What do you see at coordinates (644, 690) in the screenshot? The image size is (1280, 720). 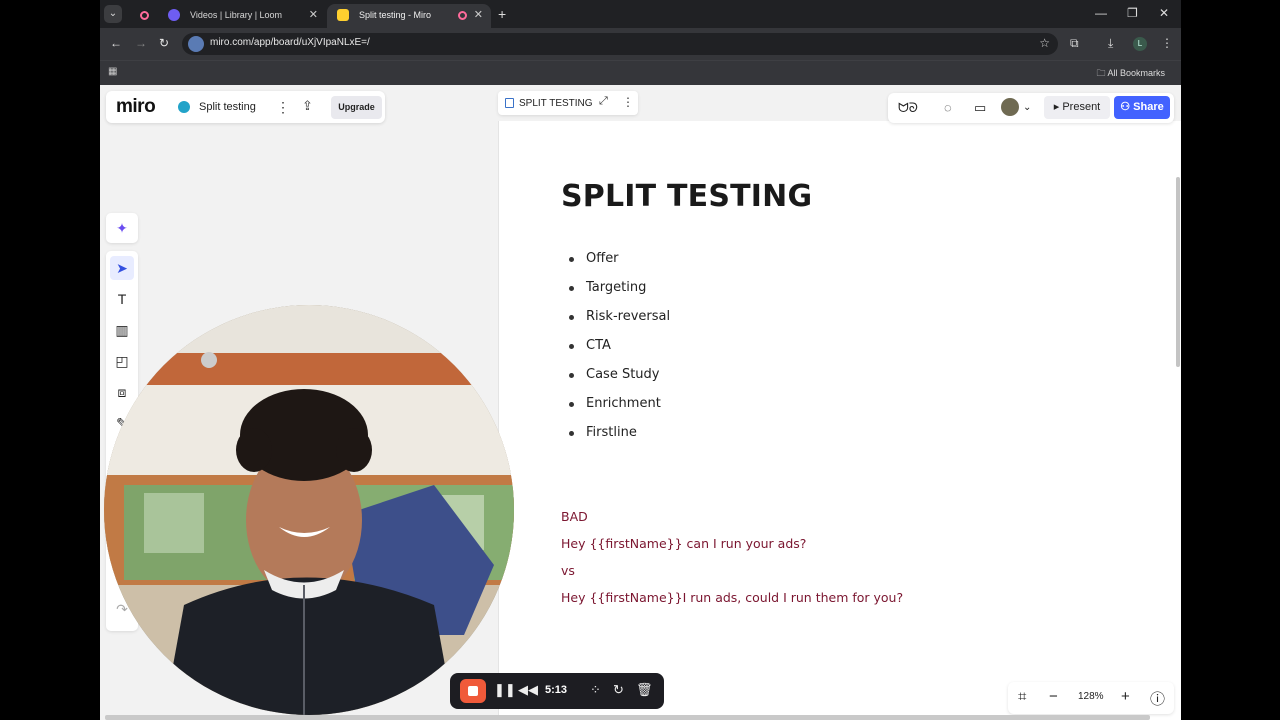 I see `delete-icon: 🗑` at bounding box center [644, 690].